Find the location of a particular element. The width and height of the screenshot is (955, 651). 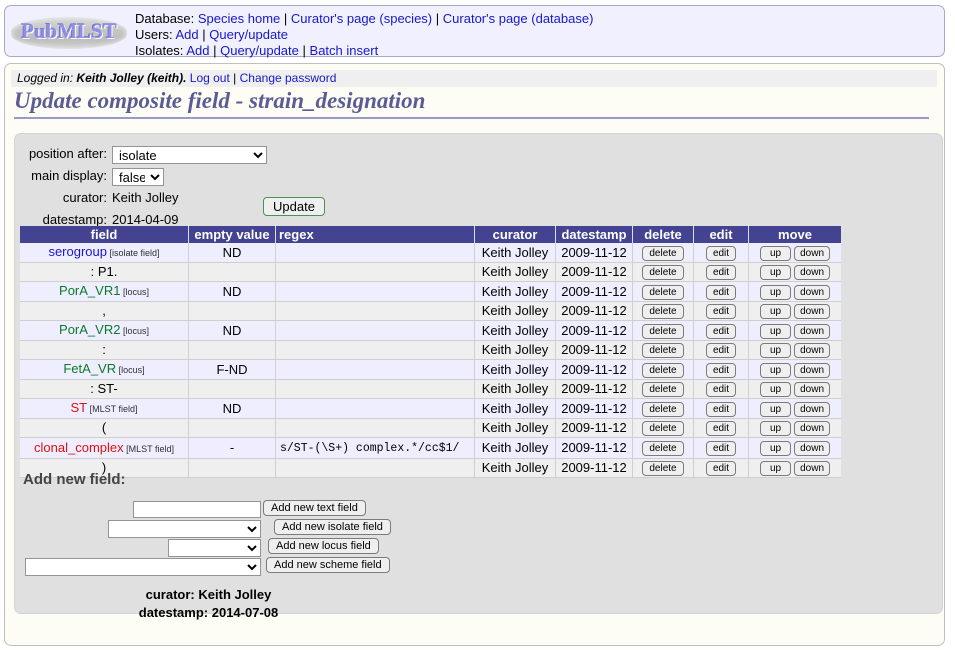

add-new-locus-field-button: Add new locus field is located at coordinates (323, 546).